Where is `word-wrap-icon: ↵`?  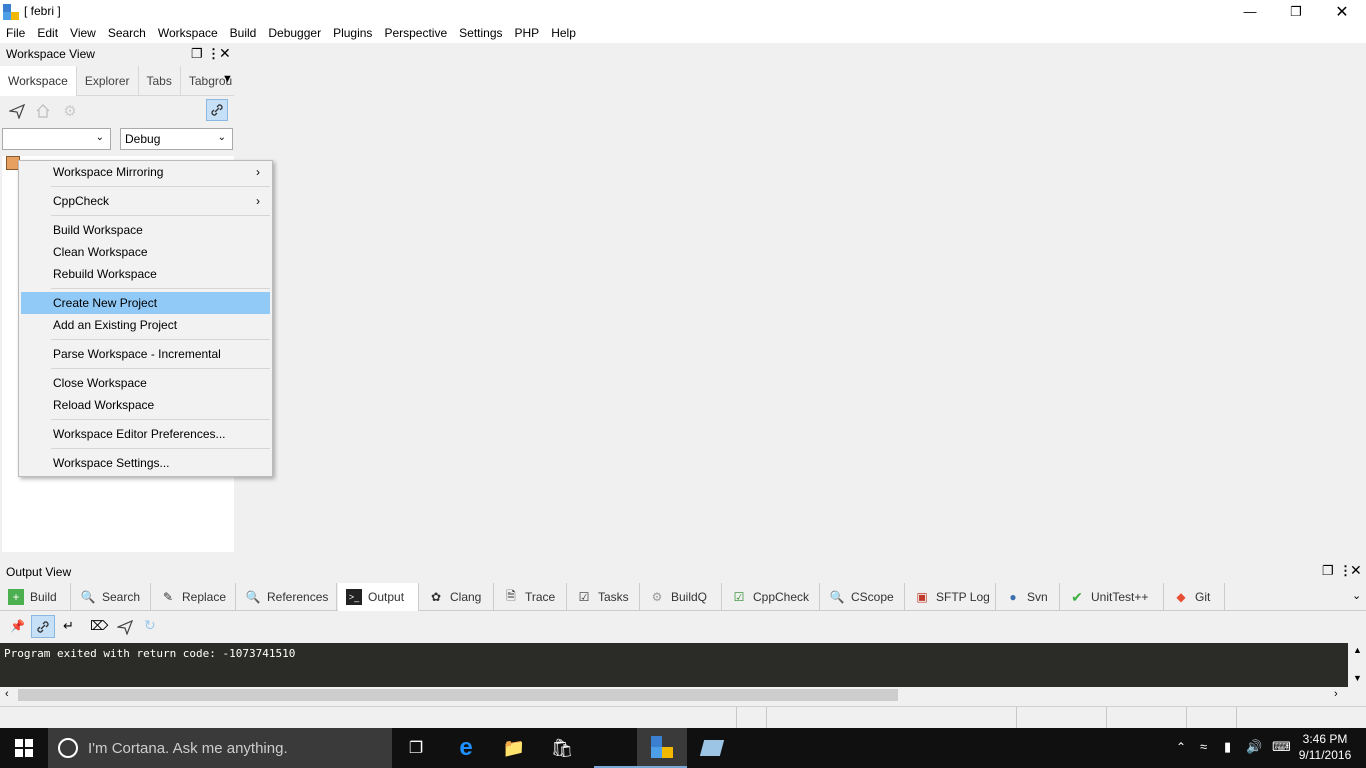 word-wrap-icon: ↵ is located at coordinates (68, 626).